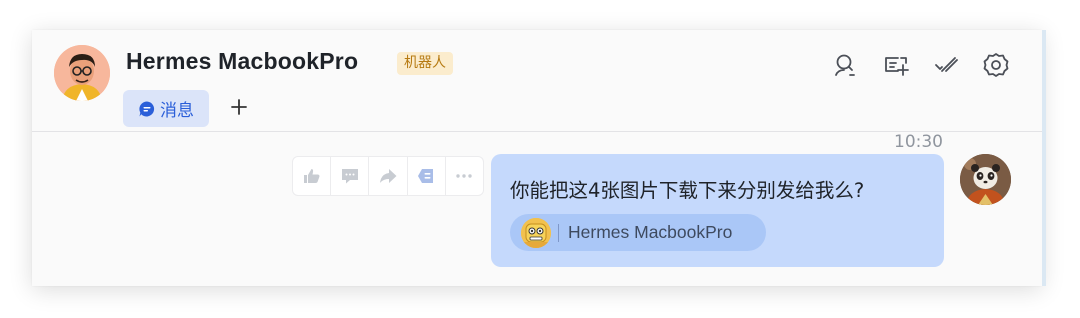 Image resolution: width=1080 pixels, height=318 pixels. I want to click on window-edge, so click(1044, 158).